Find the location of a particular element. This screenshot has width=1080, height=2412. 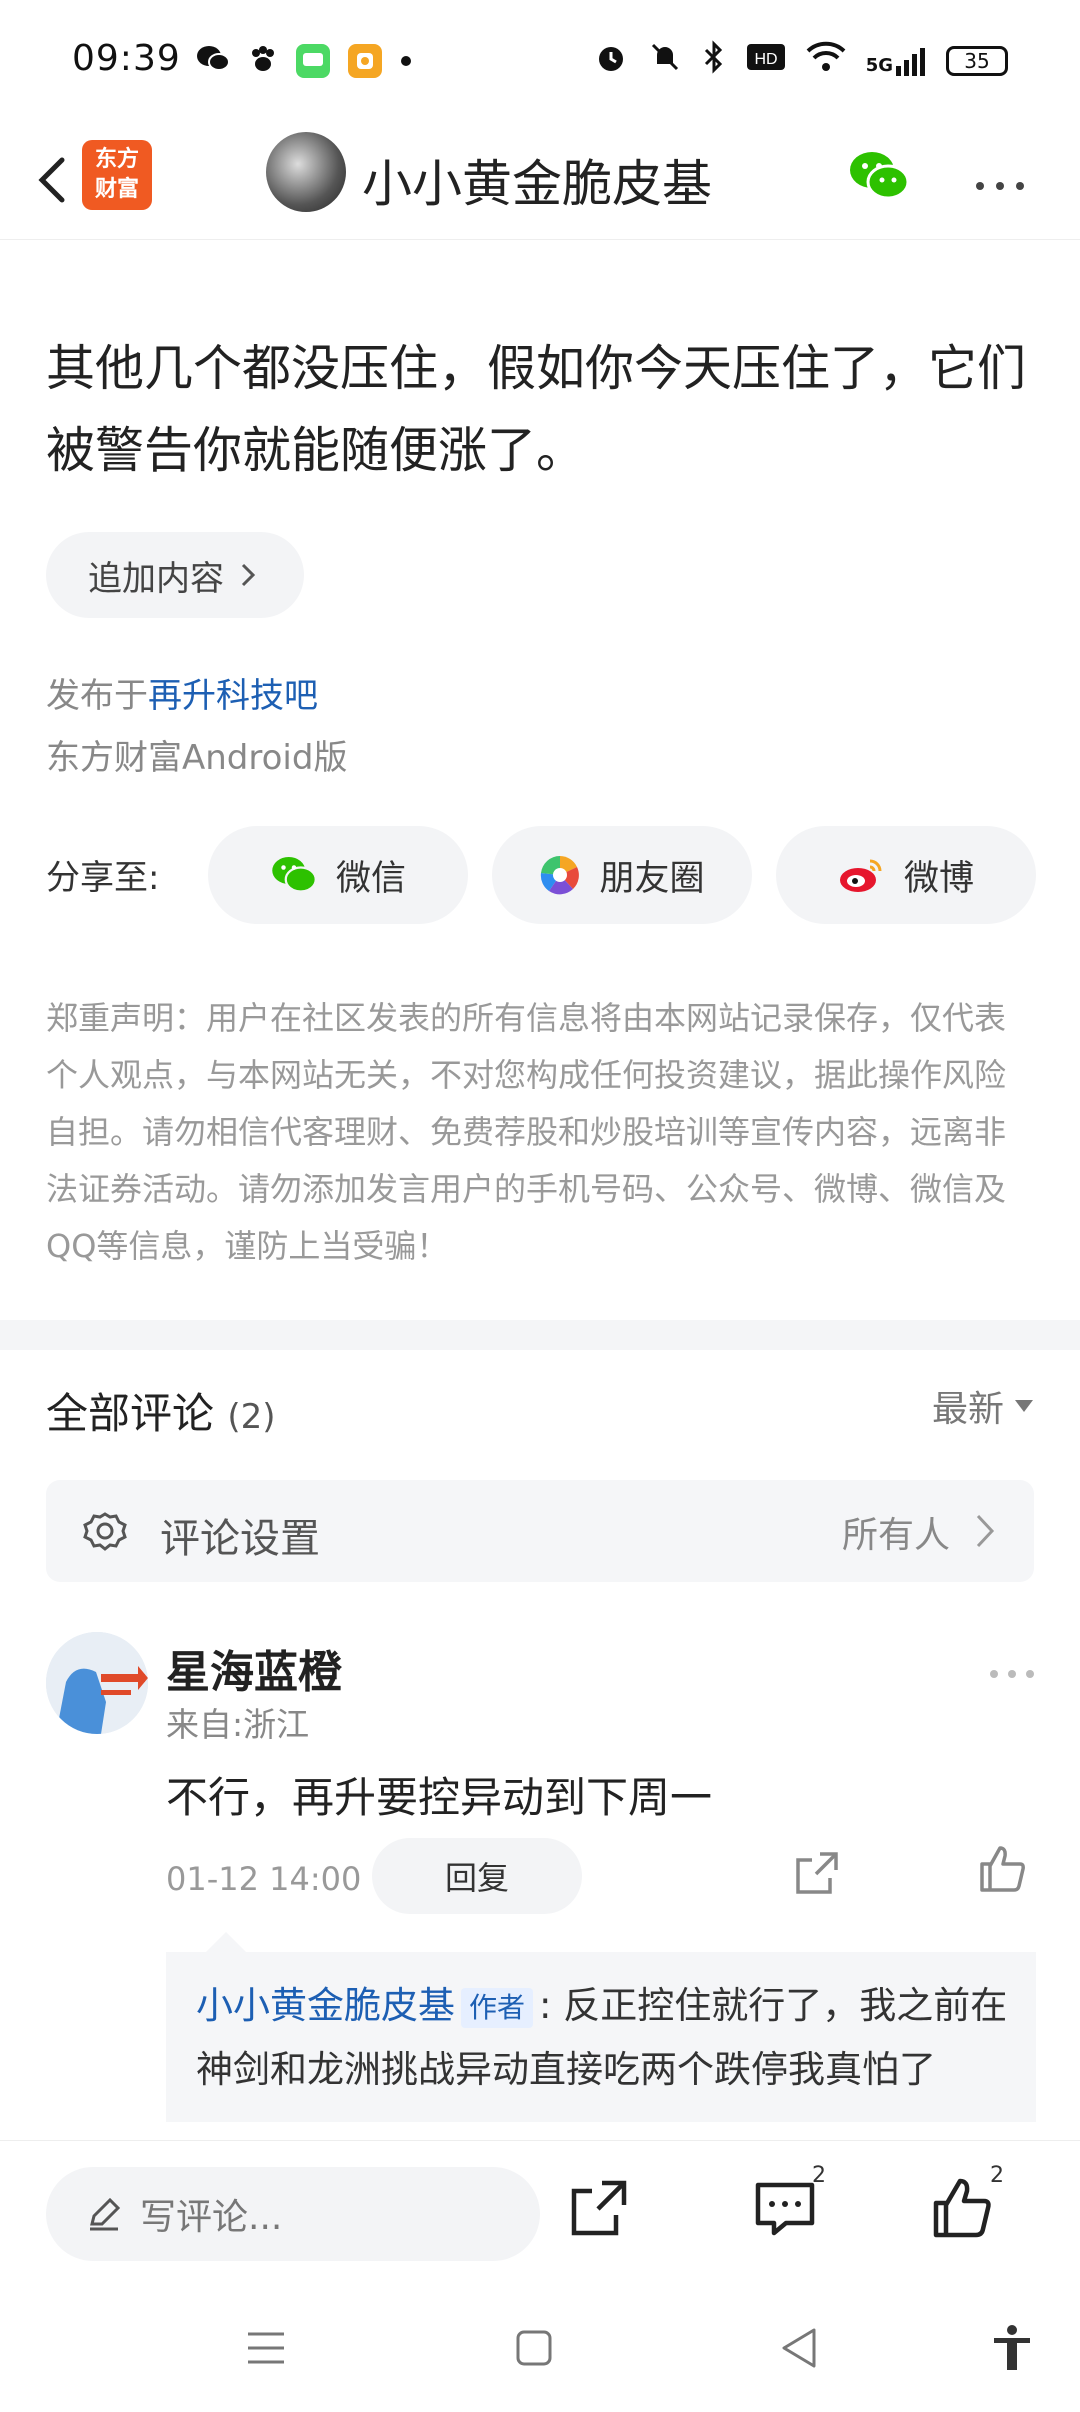

share-label: 分享至: is located at coordinates (103, 878).